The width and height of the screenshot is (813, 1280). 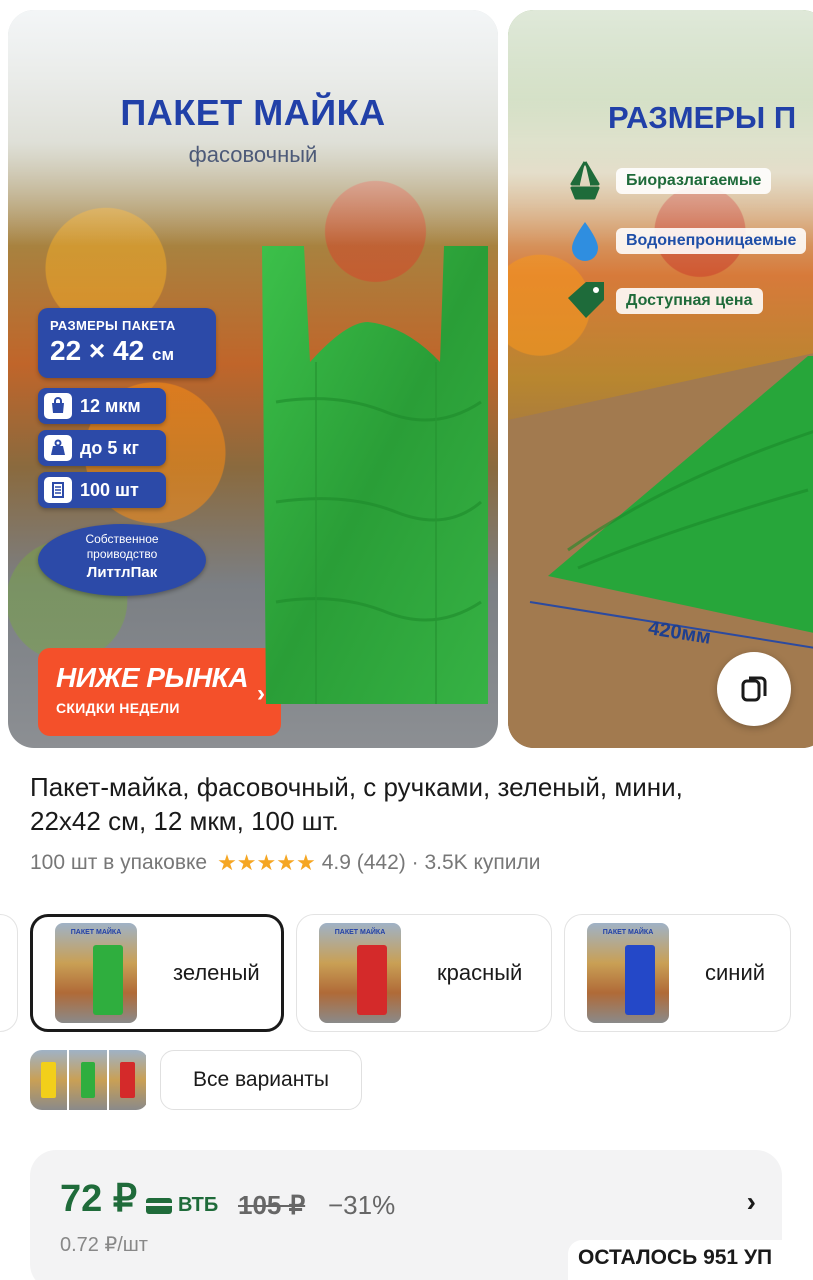 I want to click on old-price: 105 ₽, so click(x=272, y=1205).